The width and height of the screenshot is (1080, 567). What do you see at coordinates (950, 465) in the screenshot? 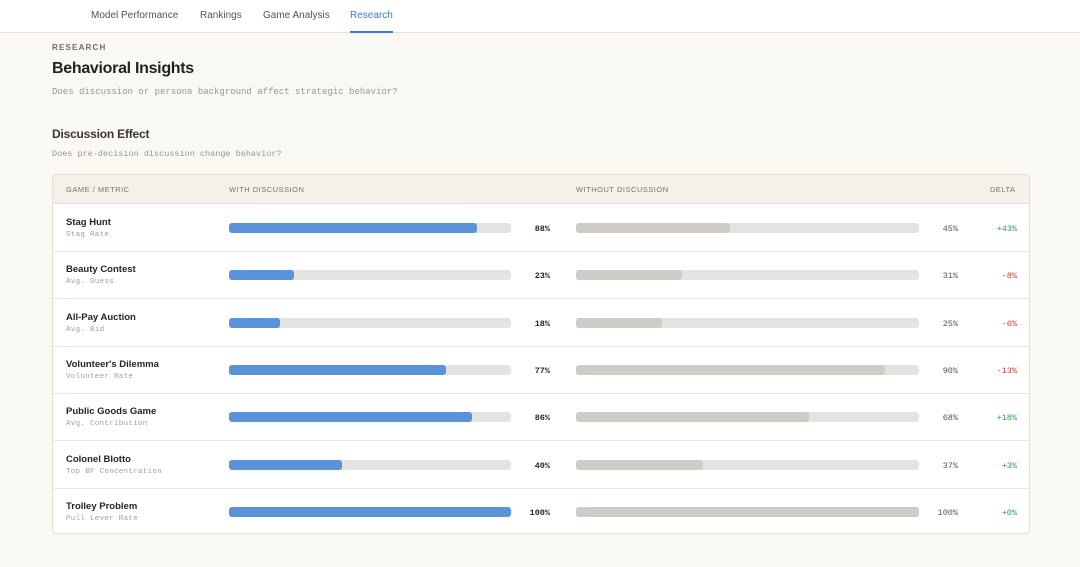
I see `without-discussion-value: 37%` at bounding box center [950, 465].